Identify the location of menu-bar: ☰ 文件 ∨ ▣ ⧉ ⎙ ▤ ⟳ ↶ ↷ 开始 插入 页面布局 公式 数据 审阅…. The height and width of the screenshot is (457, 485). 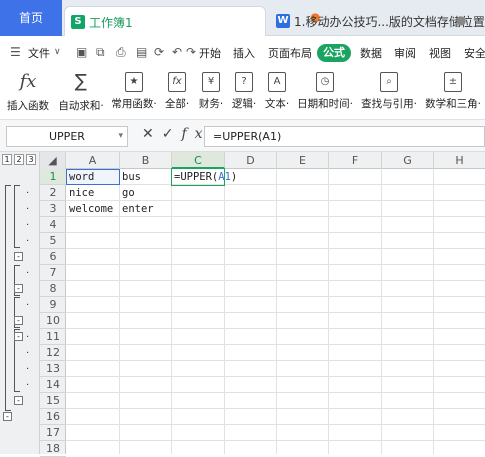
(242, 52).